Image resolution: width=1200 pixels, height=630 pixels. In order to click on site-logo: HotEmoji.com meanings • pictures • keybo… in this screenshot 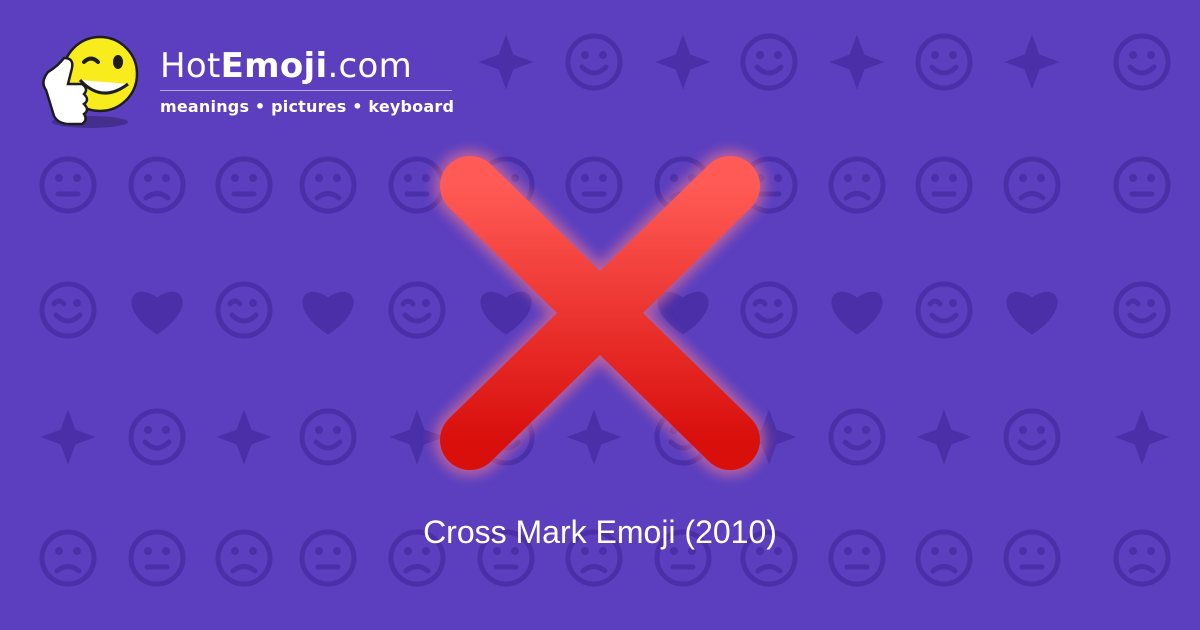, I will do `click(253, 84)`.